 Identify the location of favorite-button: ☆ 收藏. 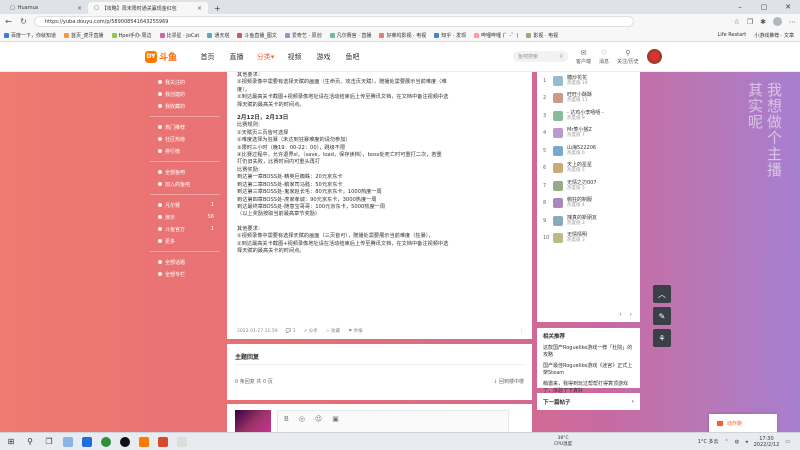
(333, 331).